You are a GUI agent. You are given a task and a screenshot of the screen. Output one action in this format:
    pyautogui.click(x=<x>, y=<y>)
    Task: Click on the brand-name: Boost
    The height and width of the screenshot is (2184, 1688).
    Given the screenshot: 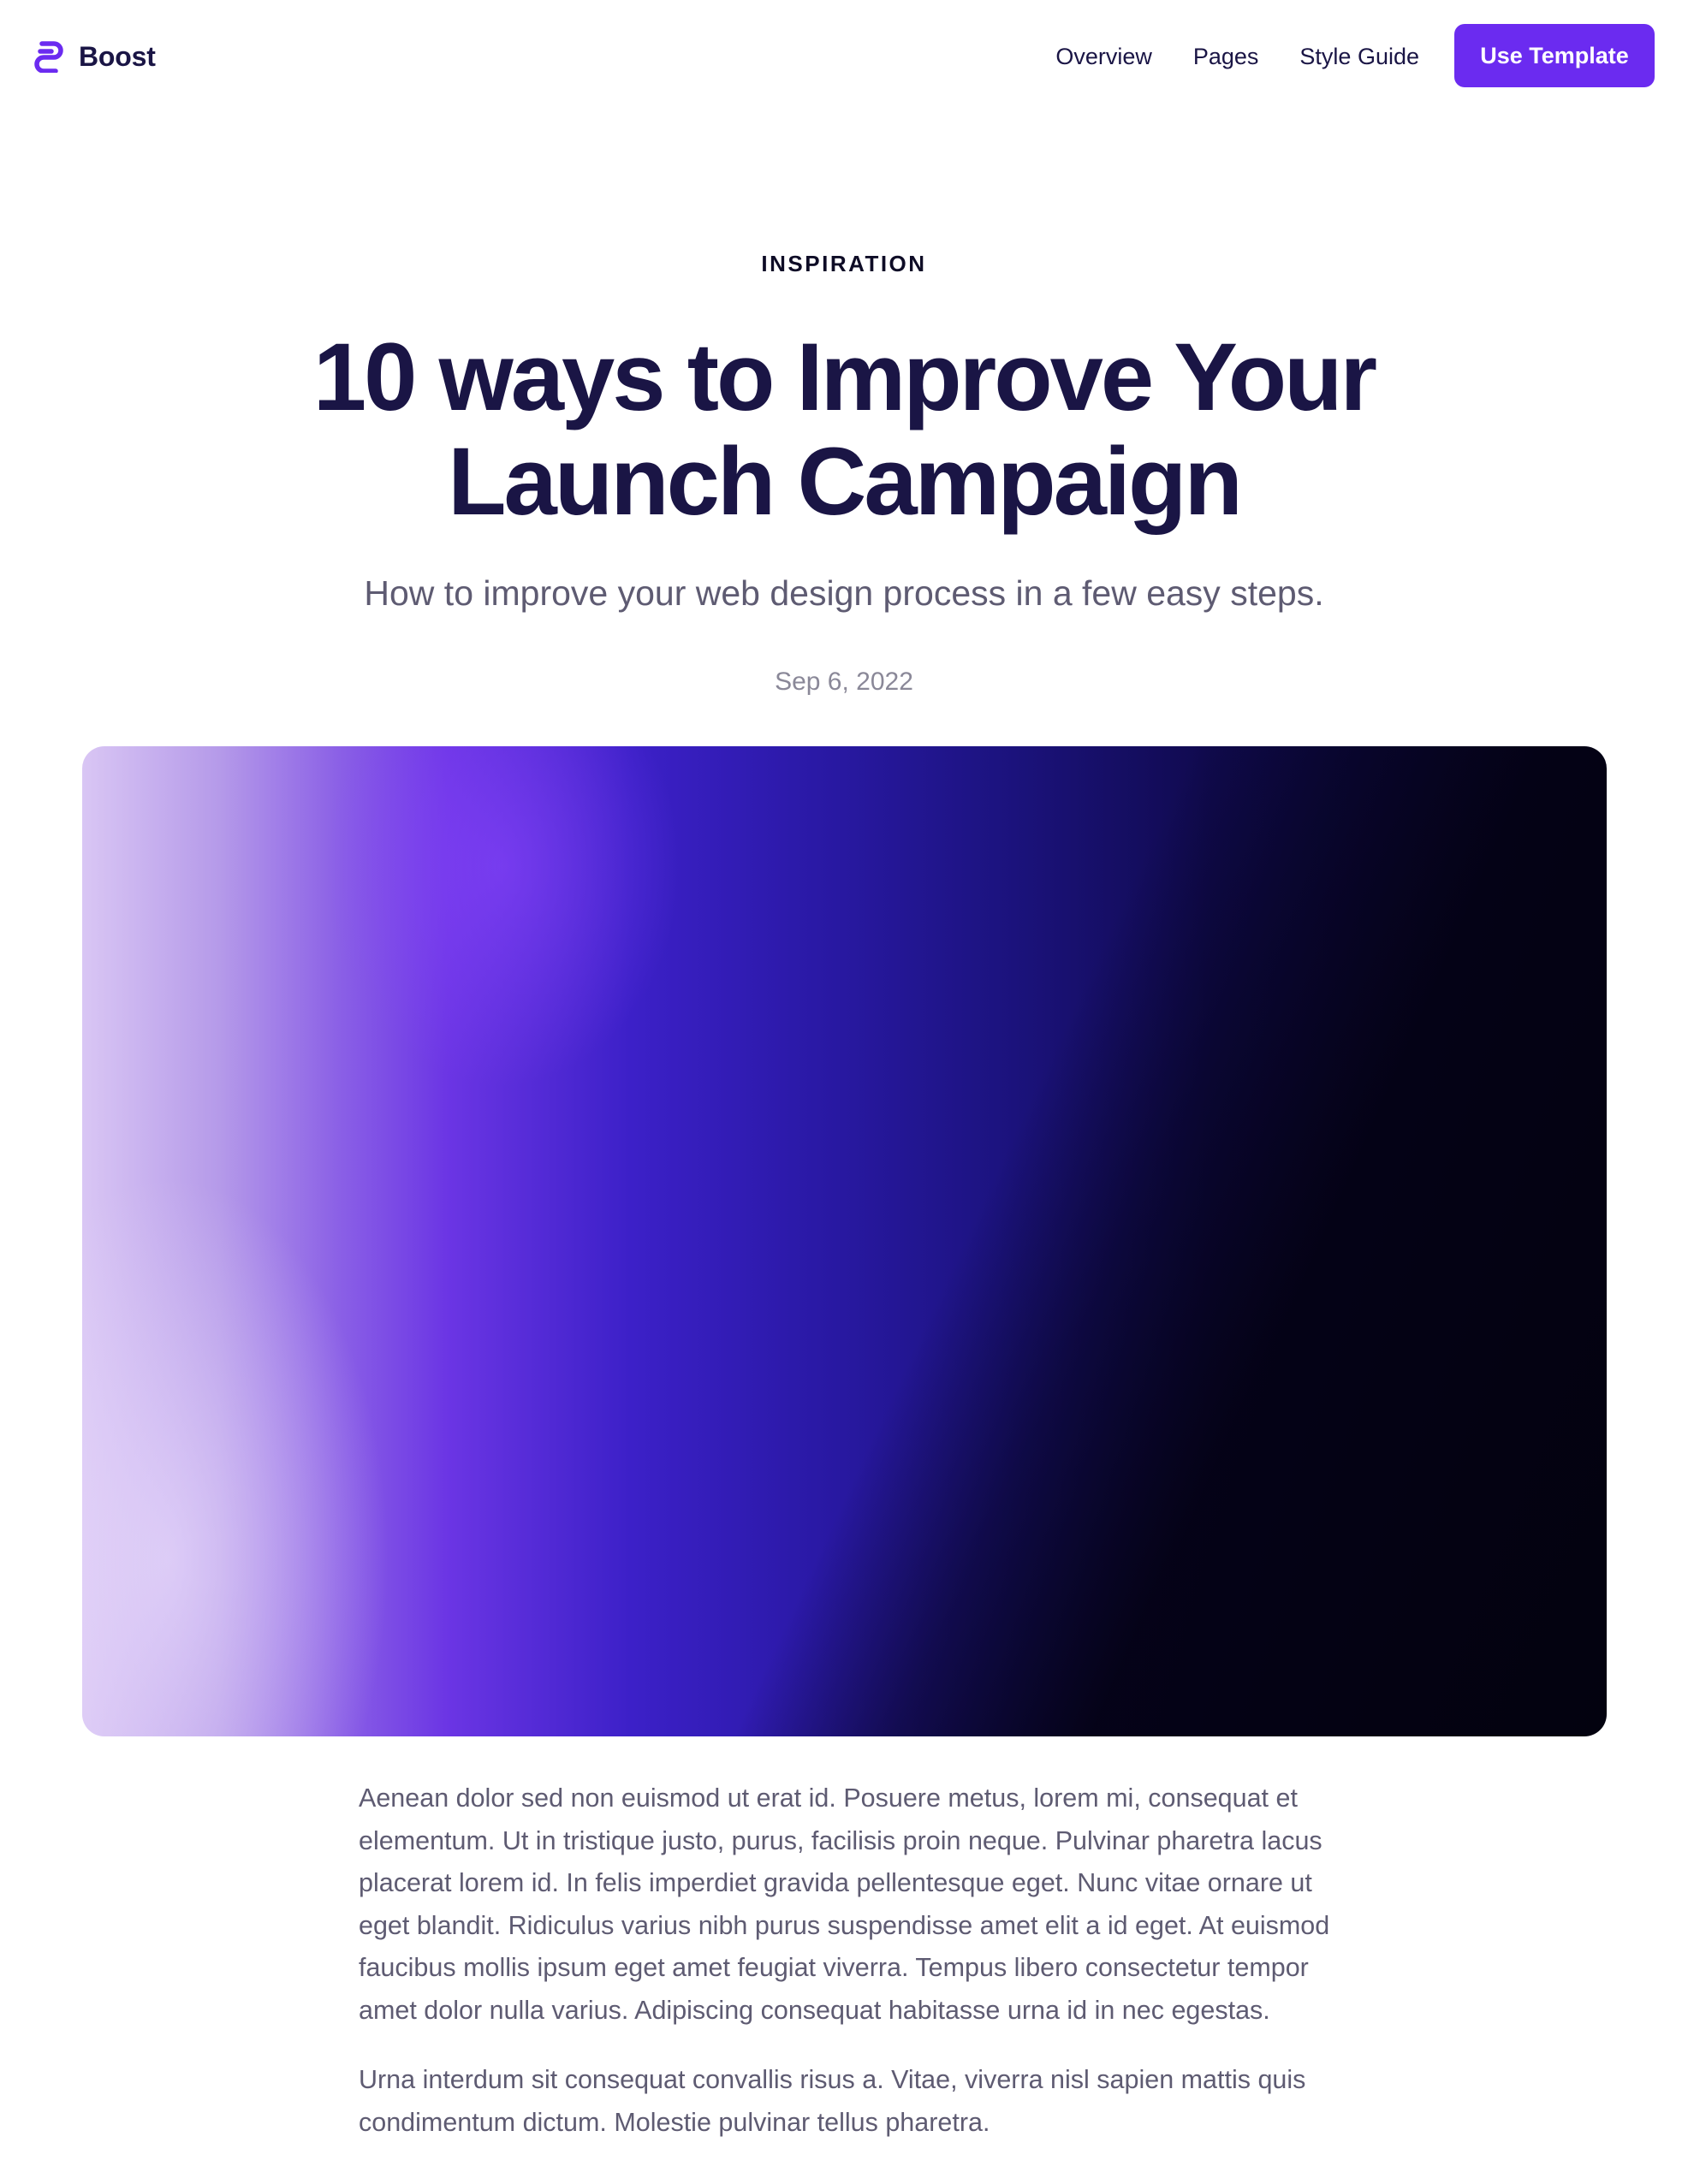 What is the action you would take?
    pyautogui.click(x=117, y=56)
    